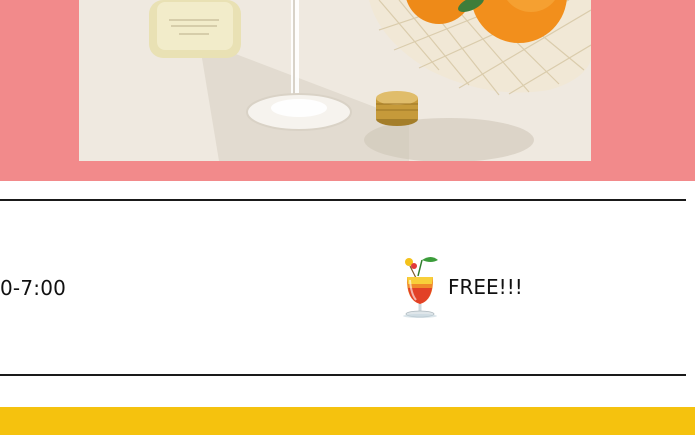  I want to click on event-row-top-divider, so click(343, 200).